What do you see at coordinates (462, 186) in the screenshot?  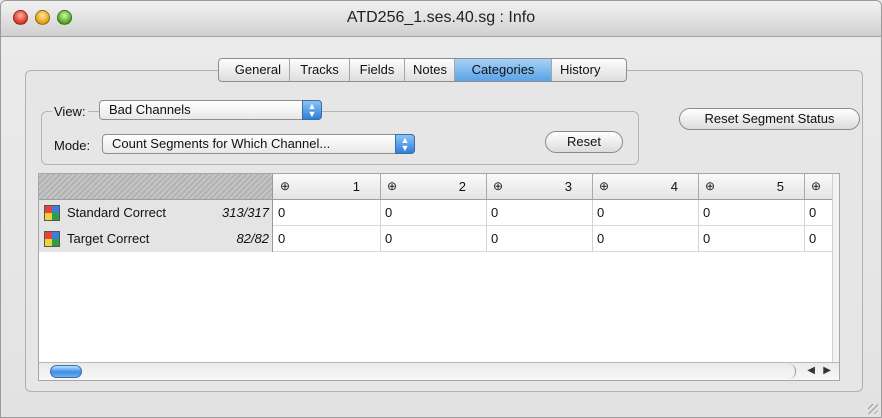 I see `column-number: 2` at bounding box center [462, 186].